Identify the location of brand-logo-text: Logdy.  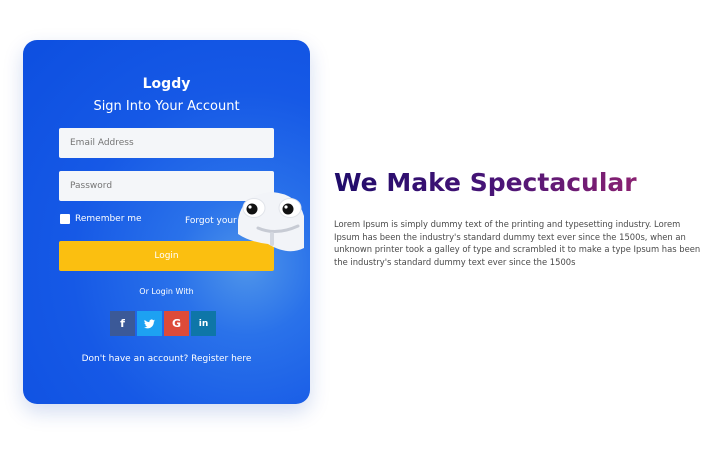
(166, 84).